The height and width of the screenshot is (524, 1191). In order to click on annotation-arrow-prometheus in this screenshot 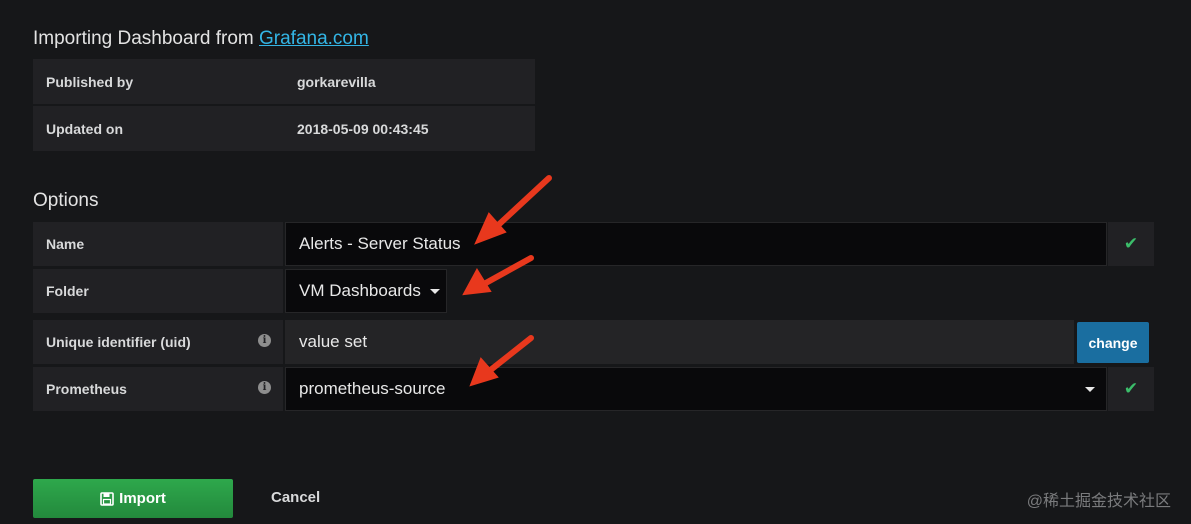, I will do `click(501, 361)`.